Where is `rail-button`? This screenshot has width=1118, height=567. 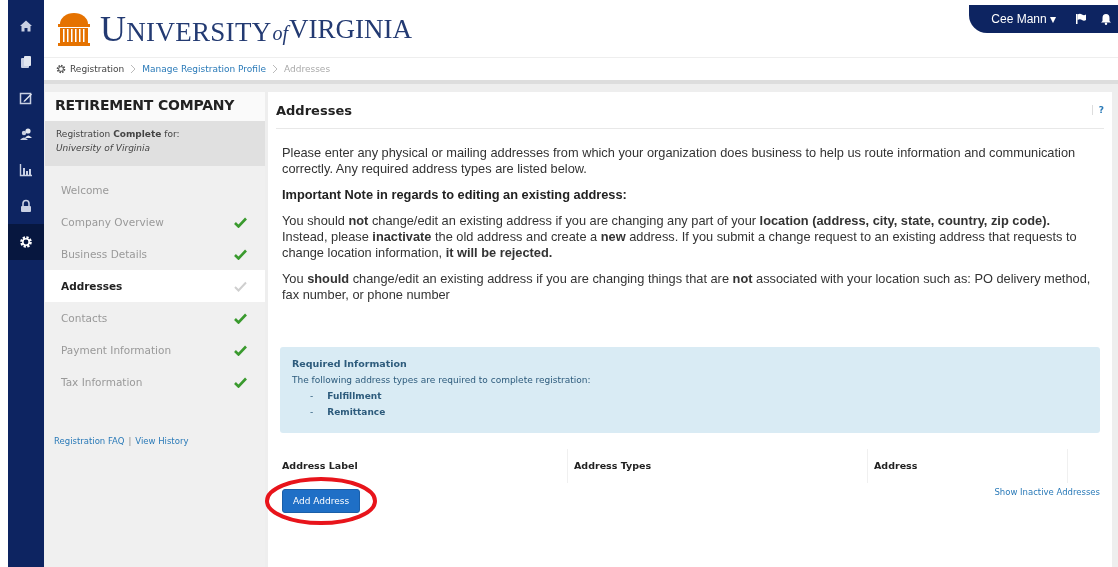
rail-button is located at coordinates (26, 242).